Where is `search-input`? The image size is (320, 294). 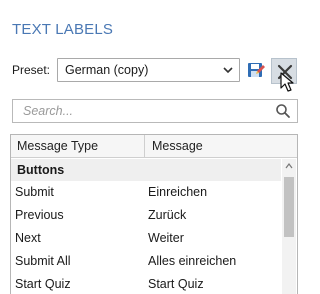 search-input is located at coordinates (138, 111).